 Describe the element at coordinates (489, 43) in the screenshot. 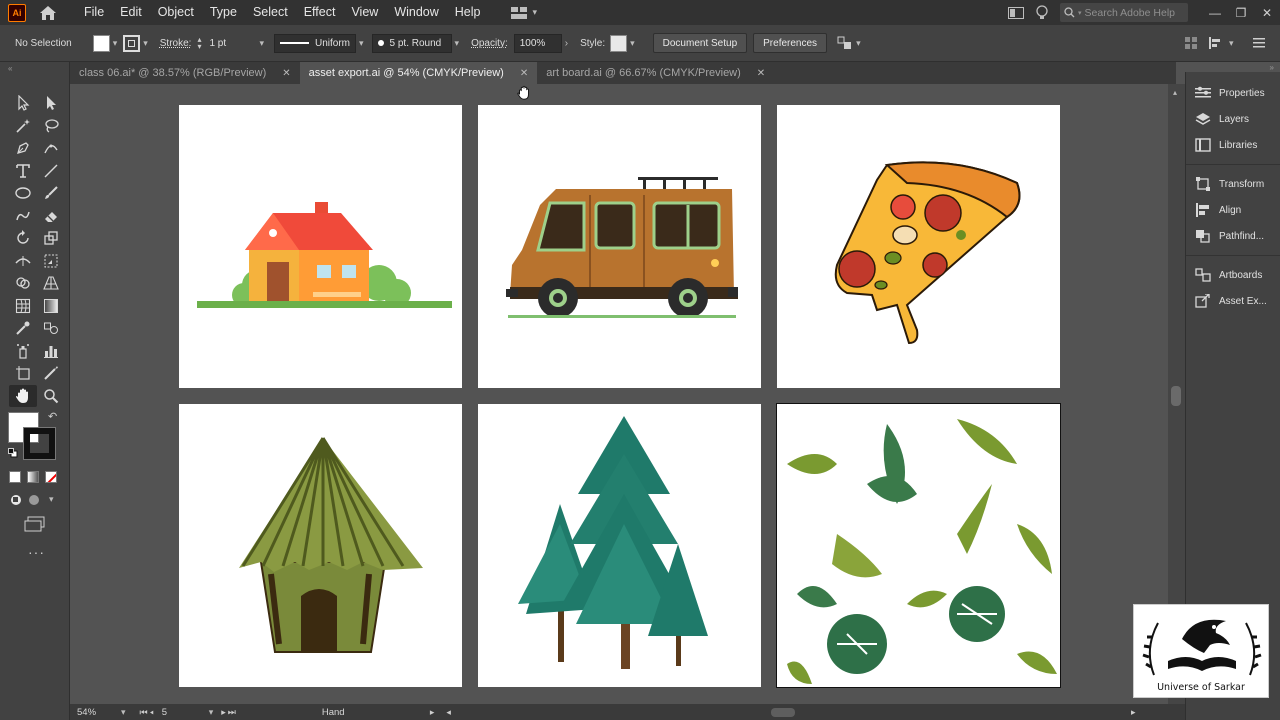

I see `opacity-label: Opacity:` at that location.